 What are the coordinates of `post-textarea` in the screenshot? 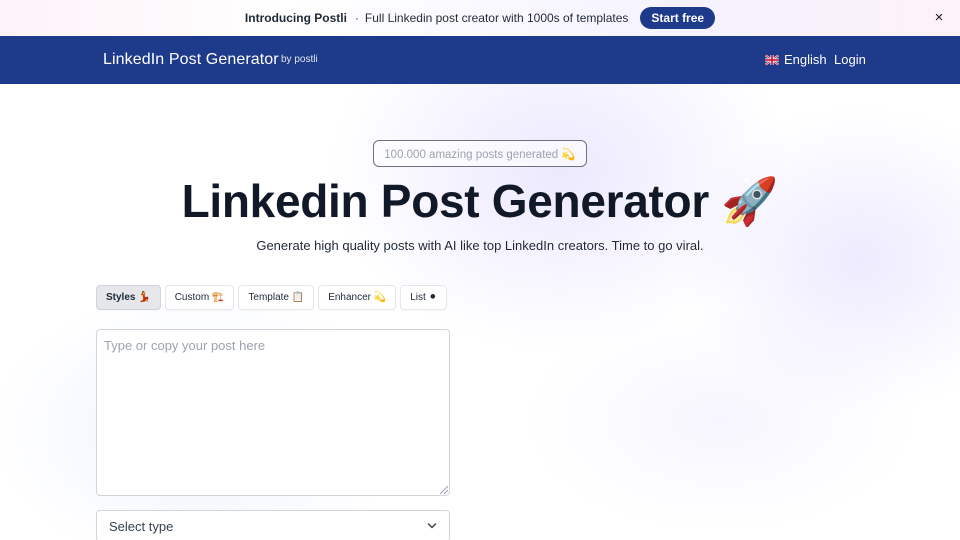 It's located at (273, 412).